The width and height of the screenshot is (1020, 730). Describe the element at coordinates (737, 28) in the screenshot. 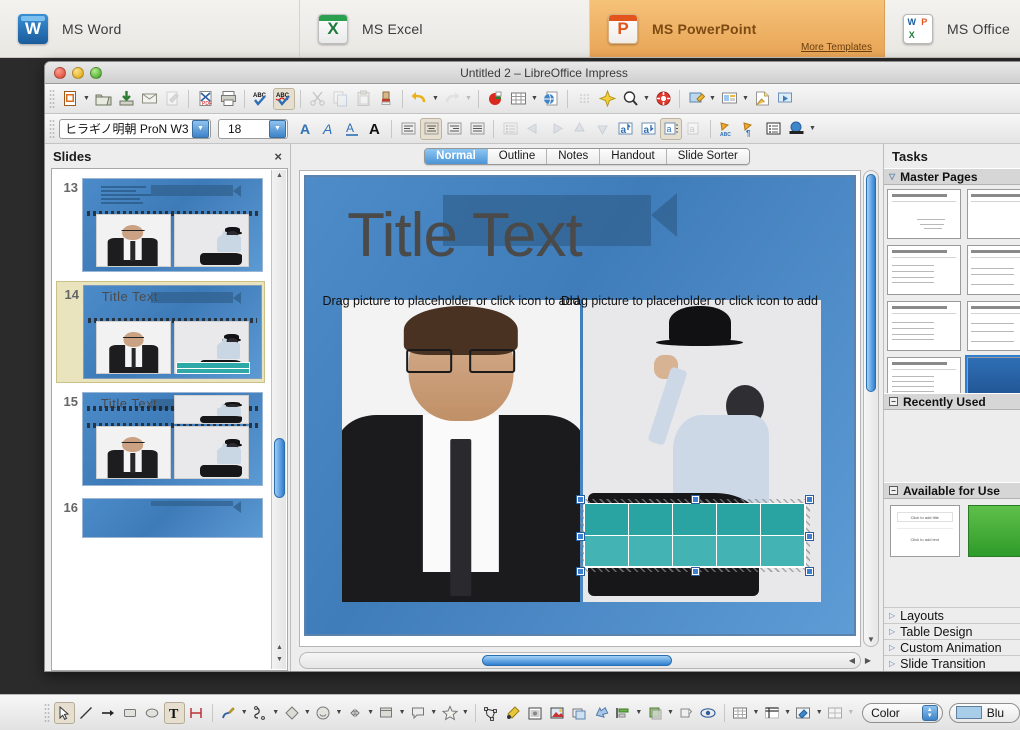

I see `template-item-ms-powerpoint: P MS PowerPoint More Templates` at that location.